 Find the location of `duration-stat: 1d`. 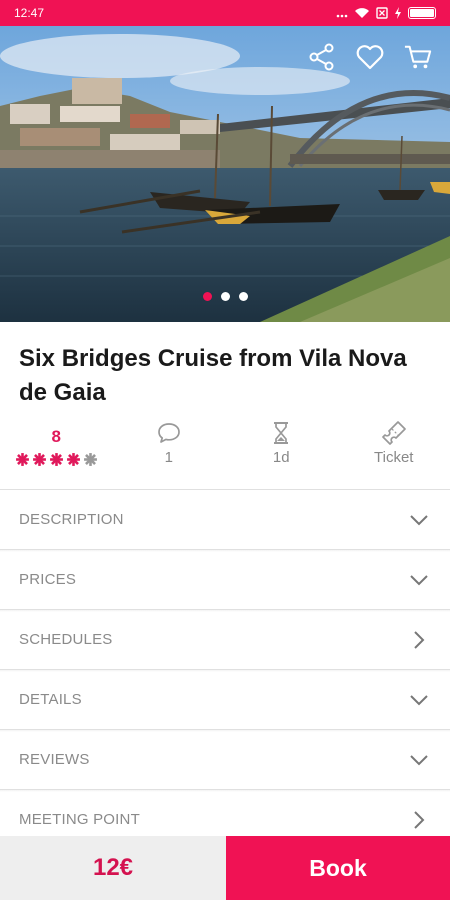

duration-stat: 1d is located at coordinates (281, 450).